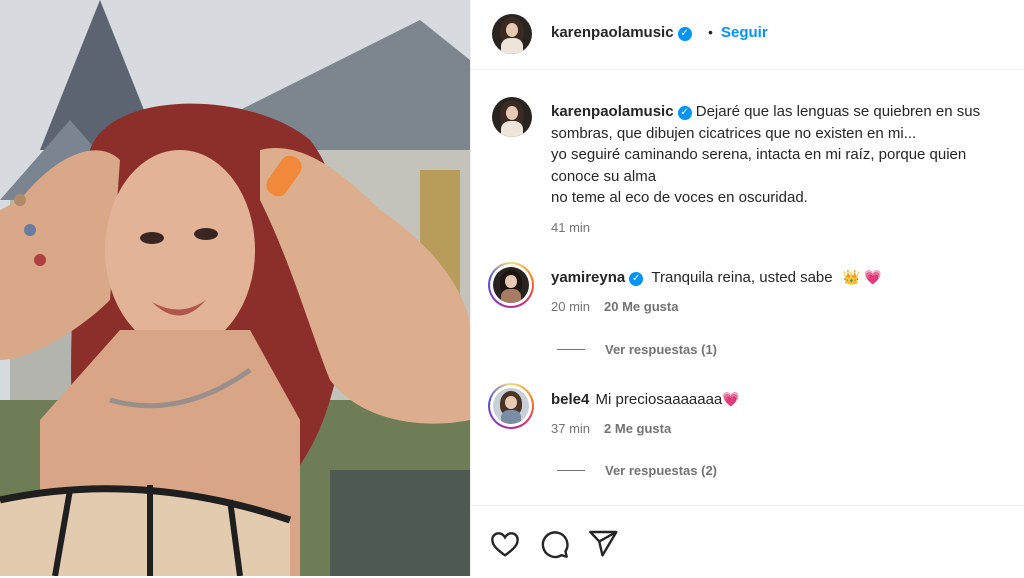  What do you see at coordinates (612, 32) in the screenshot?
I see `author-username-text: karenpaolamusic` at bounding box center [612, 32].